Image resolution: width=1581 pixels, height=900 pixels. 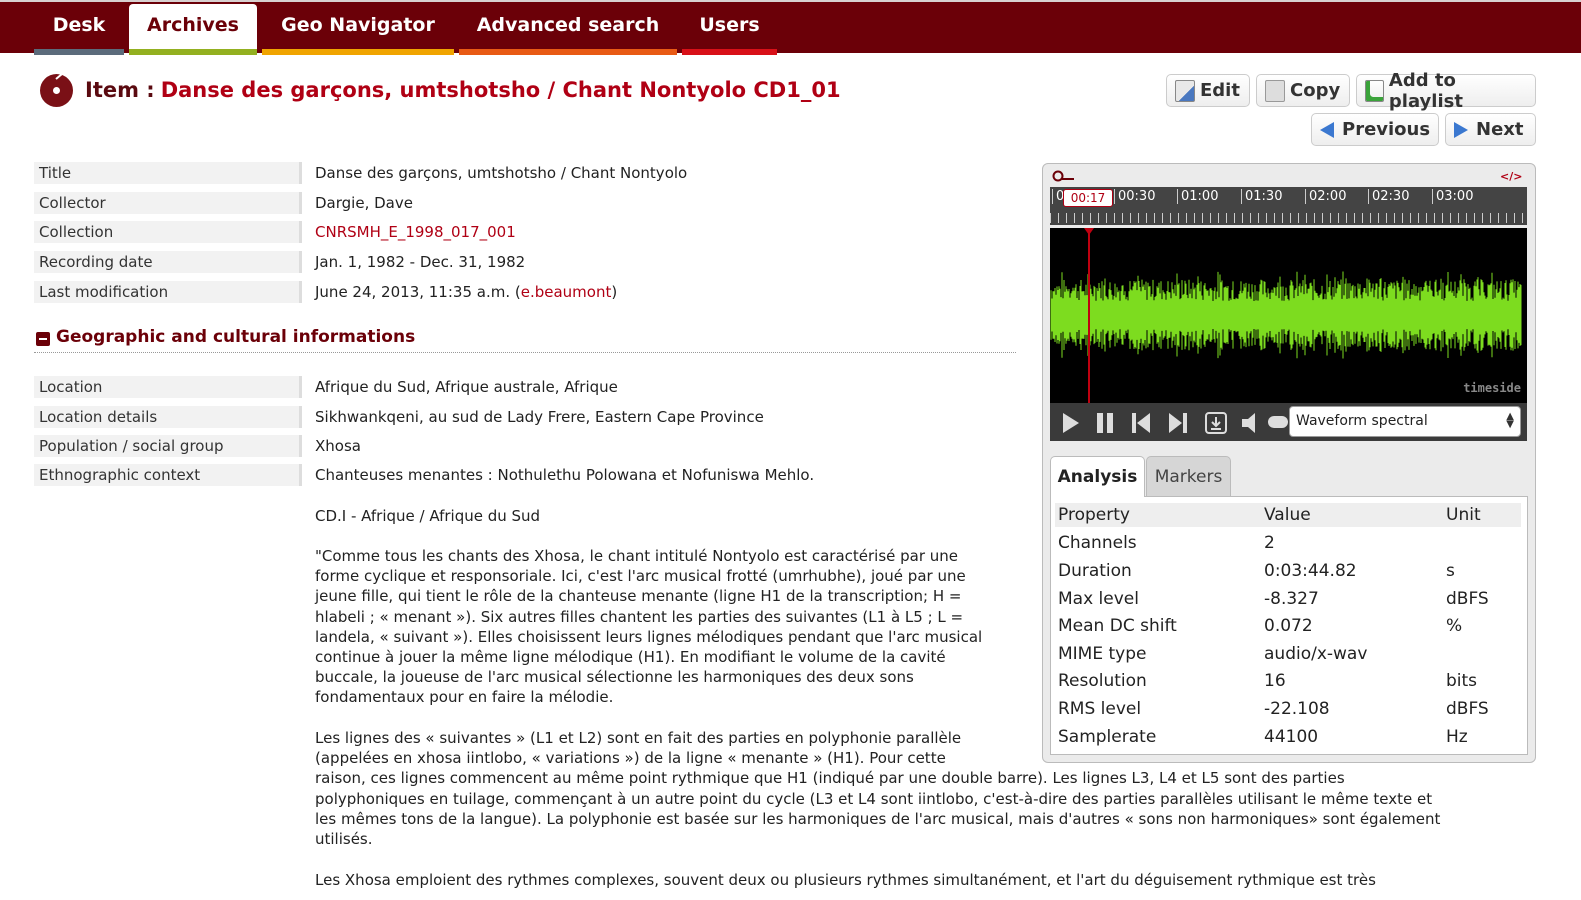 I want to click on table-row: MIME type audio/x-wav, so click(x=1288, y=654).